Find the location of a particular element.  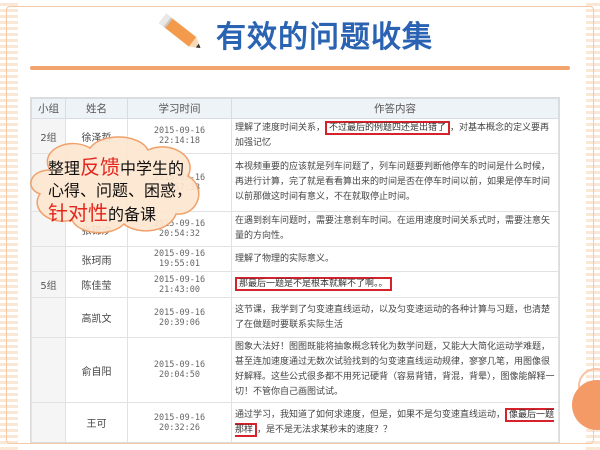

callout-bubble: 整理反馈中学生的 心得、问题、困惑， 针对性的备课 is located at coordinates (115, 185).